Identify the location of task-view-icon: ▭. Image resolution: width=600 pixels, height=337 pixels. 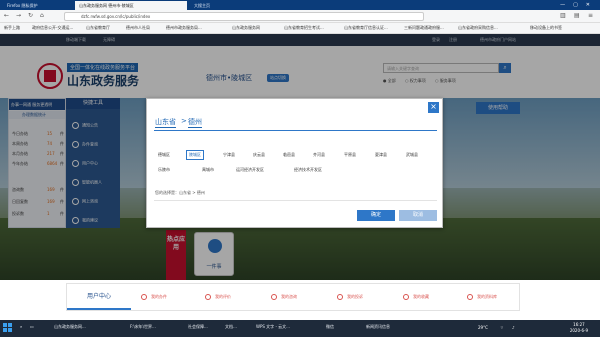
(32, 326).